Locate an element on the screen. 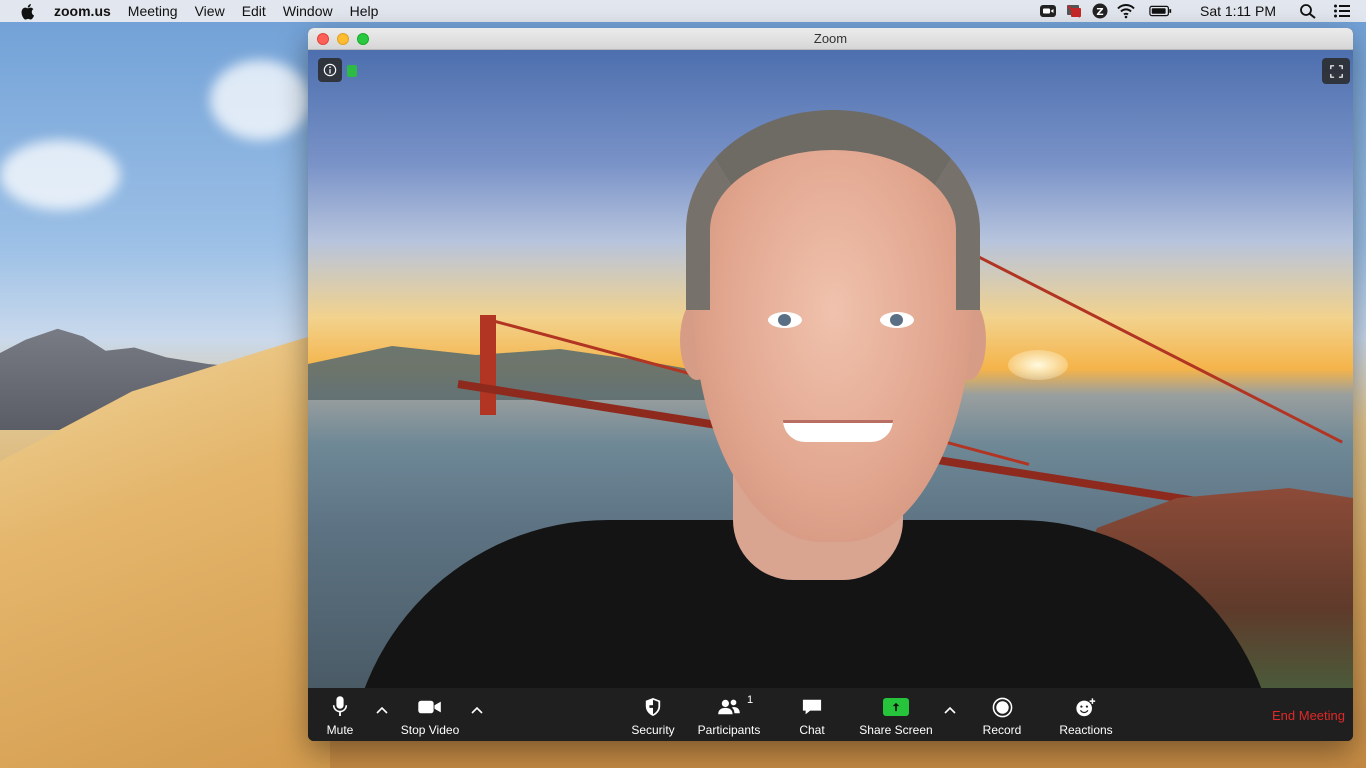 The width and height of the screenshot is (1366, 768). menu-meeting: Meeting is located at coordinates (153, 11).